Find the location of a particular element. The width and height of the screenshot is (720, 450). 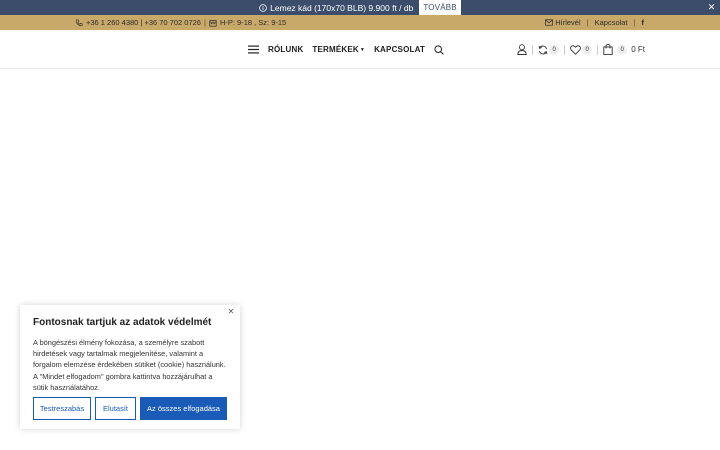

promo-message: Lemez kád (170x70 BLB) 9.900 ft / db is located at coordinates (336, 8).